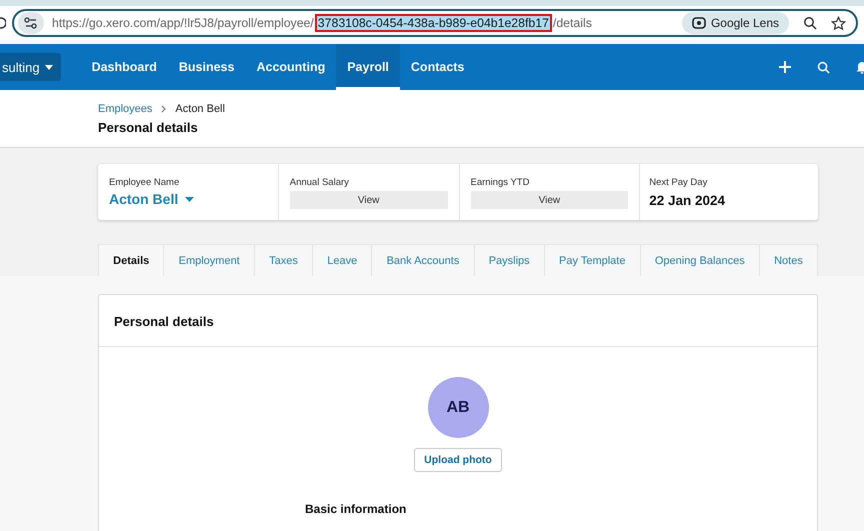  I want to click on section-title: Basic information, so click(355, 509).